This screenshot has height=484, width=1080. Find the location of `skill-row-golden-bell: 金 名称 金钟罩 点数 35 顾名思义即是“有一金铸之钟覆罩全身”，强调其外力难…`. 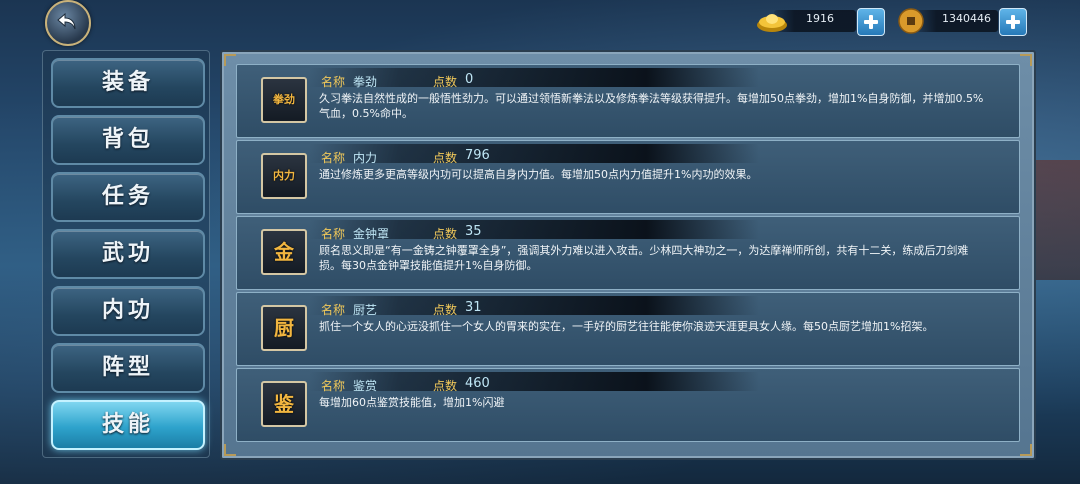

skill-row-golden-bell: 金 名称 金钟罩 点数 35 顾名思义即是“有一金铸之钟覆罩全身”，强调其外力难… is located at coordinates (628, 253).